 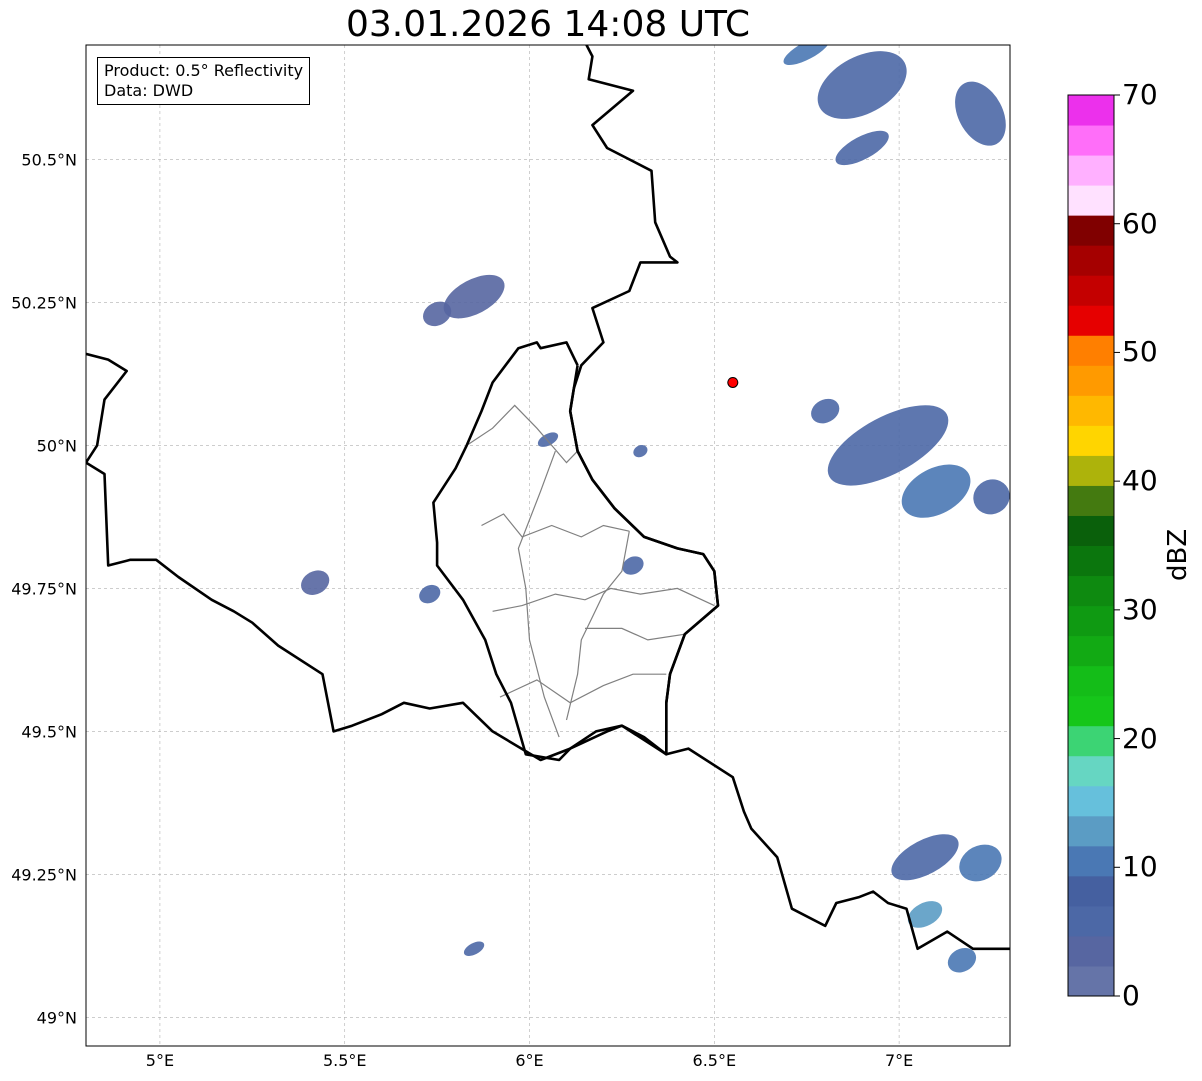 I want to click on colorbar-tick-label: 20, so click(x=1140, y=738).